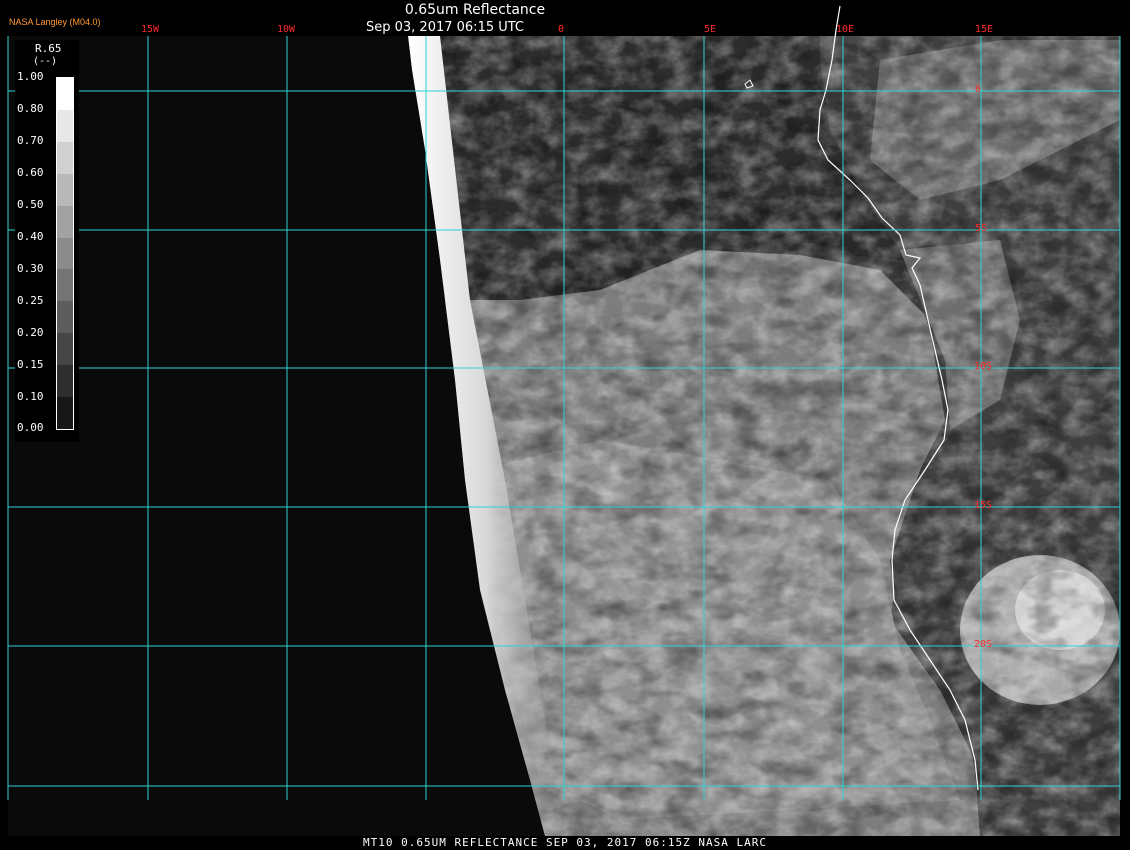  What do you see at coordinates (30, 140) in the screenshot?
I see `colorbar-tick: 0.70` at bounding box center [30, 140].